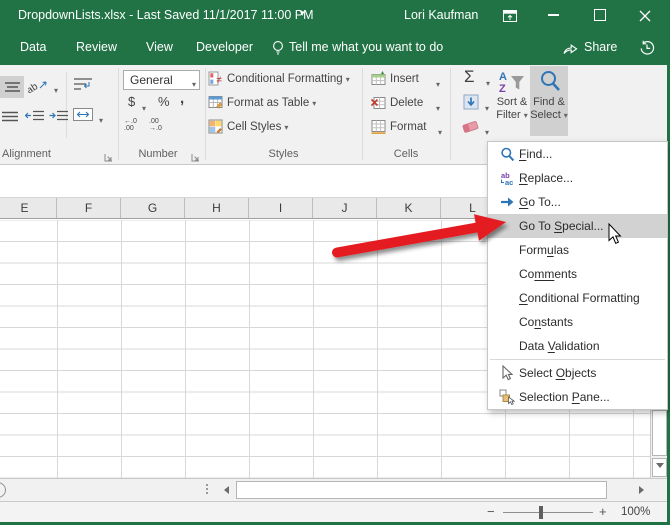  I want to click on comma-format-button: ,, so click(182, 98).